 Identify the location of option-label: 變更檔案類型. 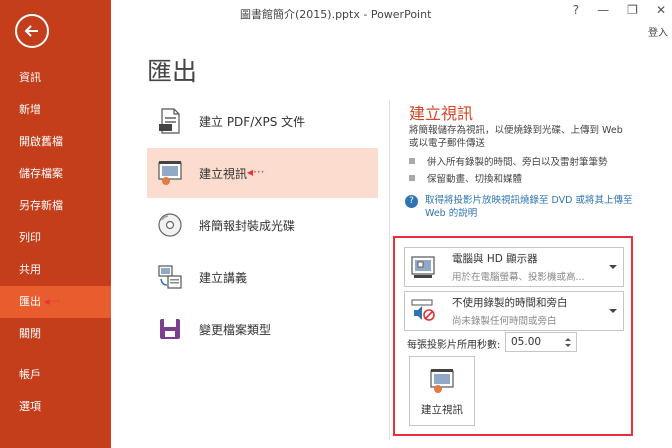
(235, 329).